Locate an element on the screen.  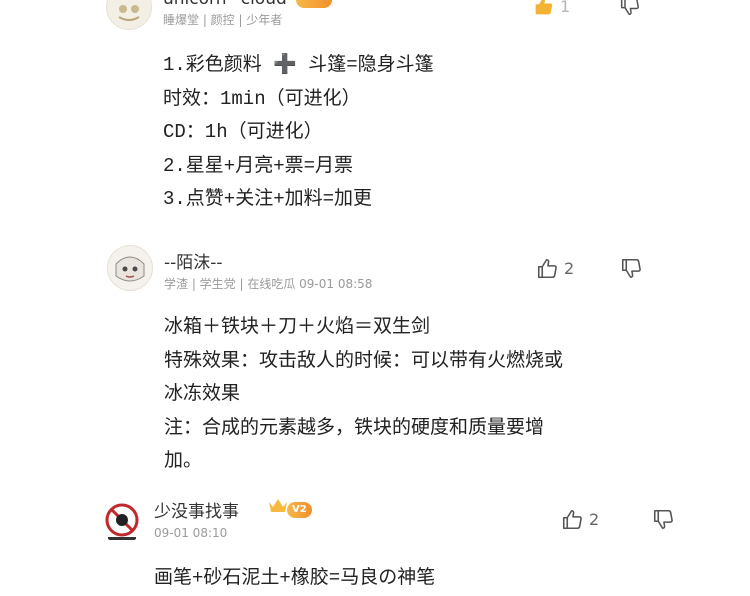
comment-author: unicorn~cloud is located at coordinates (225, 4).